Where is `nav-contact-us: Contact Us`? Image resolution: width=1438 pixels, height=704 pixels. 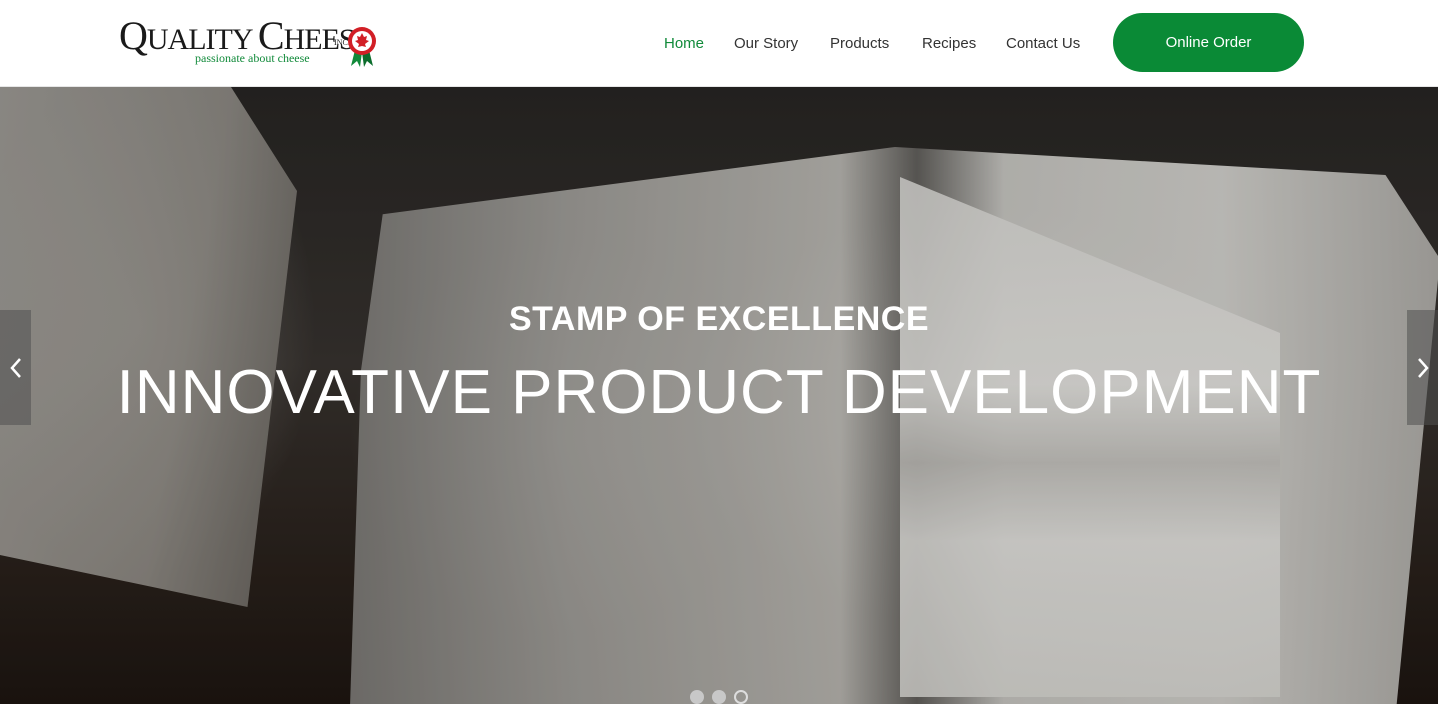
nav-contact-us: Contact Us is located at coordinates (1043, 43).